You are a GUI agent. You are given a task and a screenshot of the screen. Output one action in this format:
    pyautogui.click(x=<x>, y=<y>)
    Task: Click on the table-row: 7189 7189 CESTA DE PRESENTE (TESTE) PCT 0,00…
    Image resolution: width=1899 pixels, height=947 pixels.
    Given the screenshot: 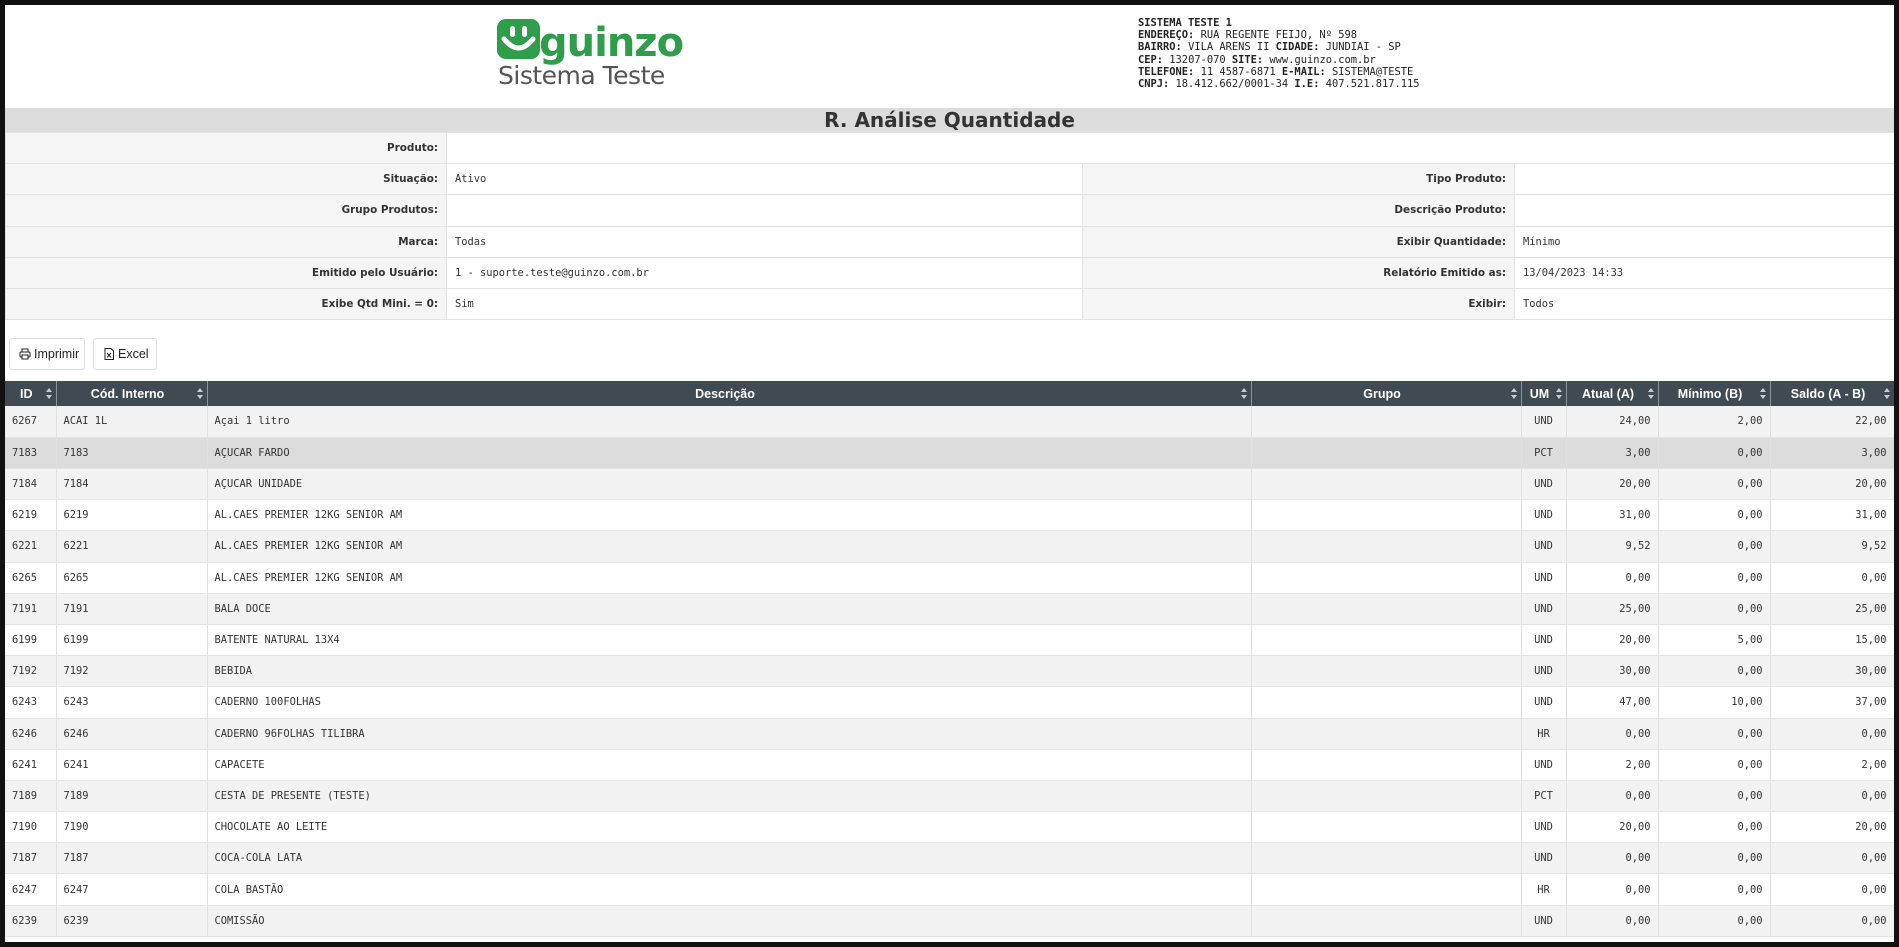 What is the action you would take?
    pyautogui.click(x=949, y=796)
    